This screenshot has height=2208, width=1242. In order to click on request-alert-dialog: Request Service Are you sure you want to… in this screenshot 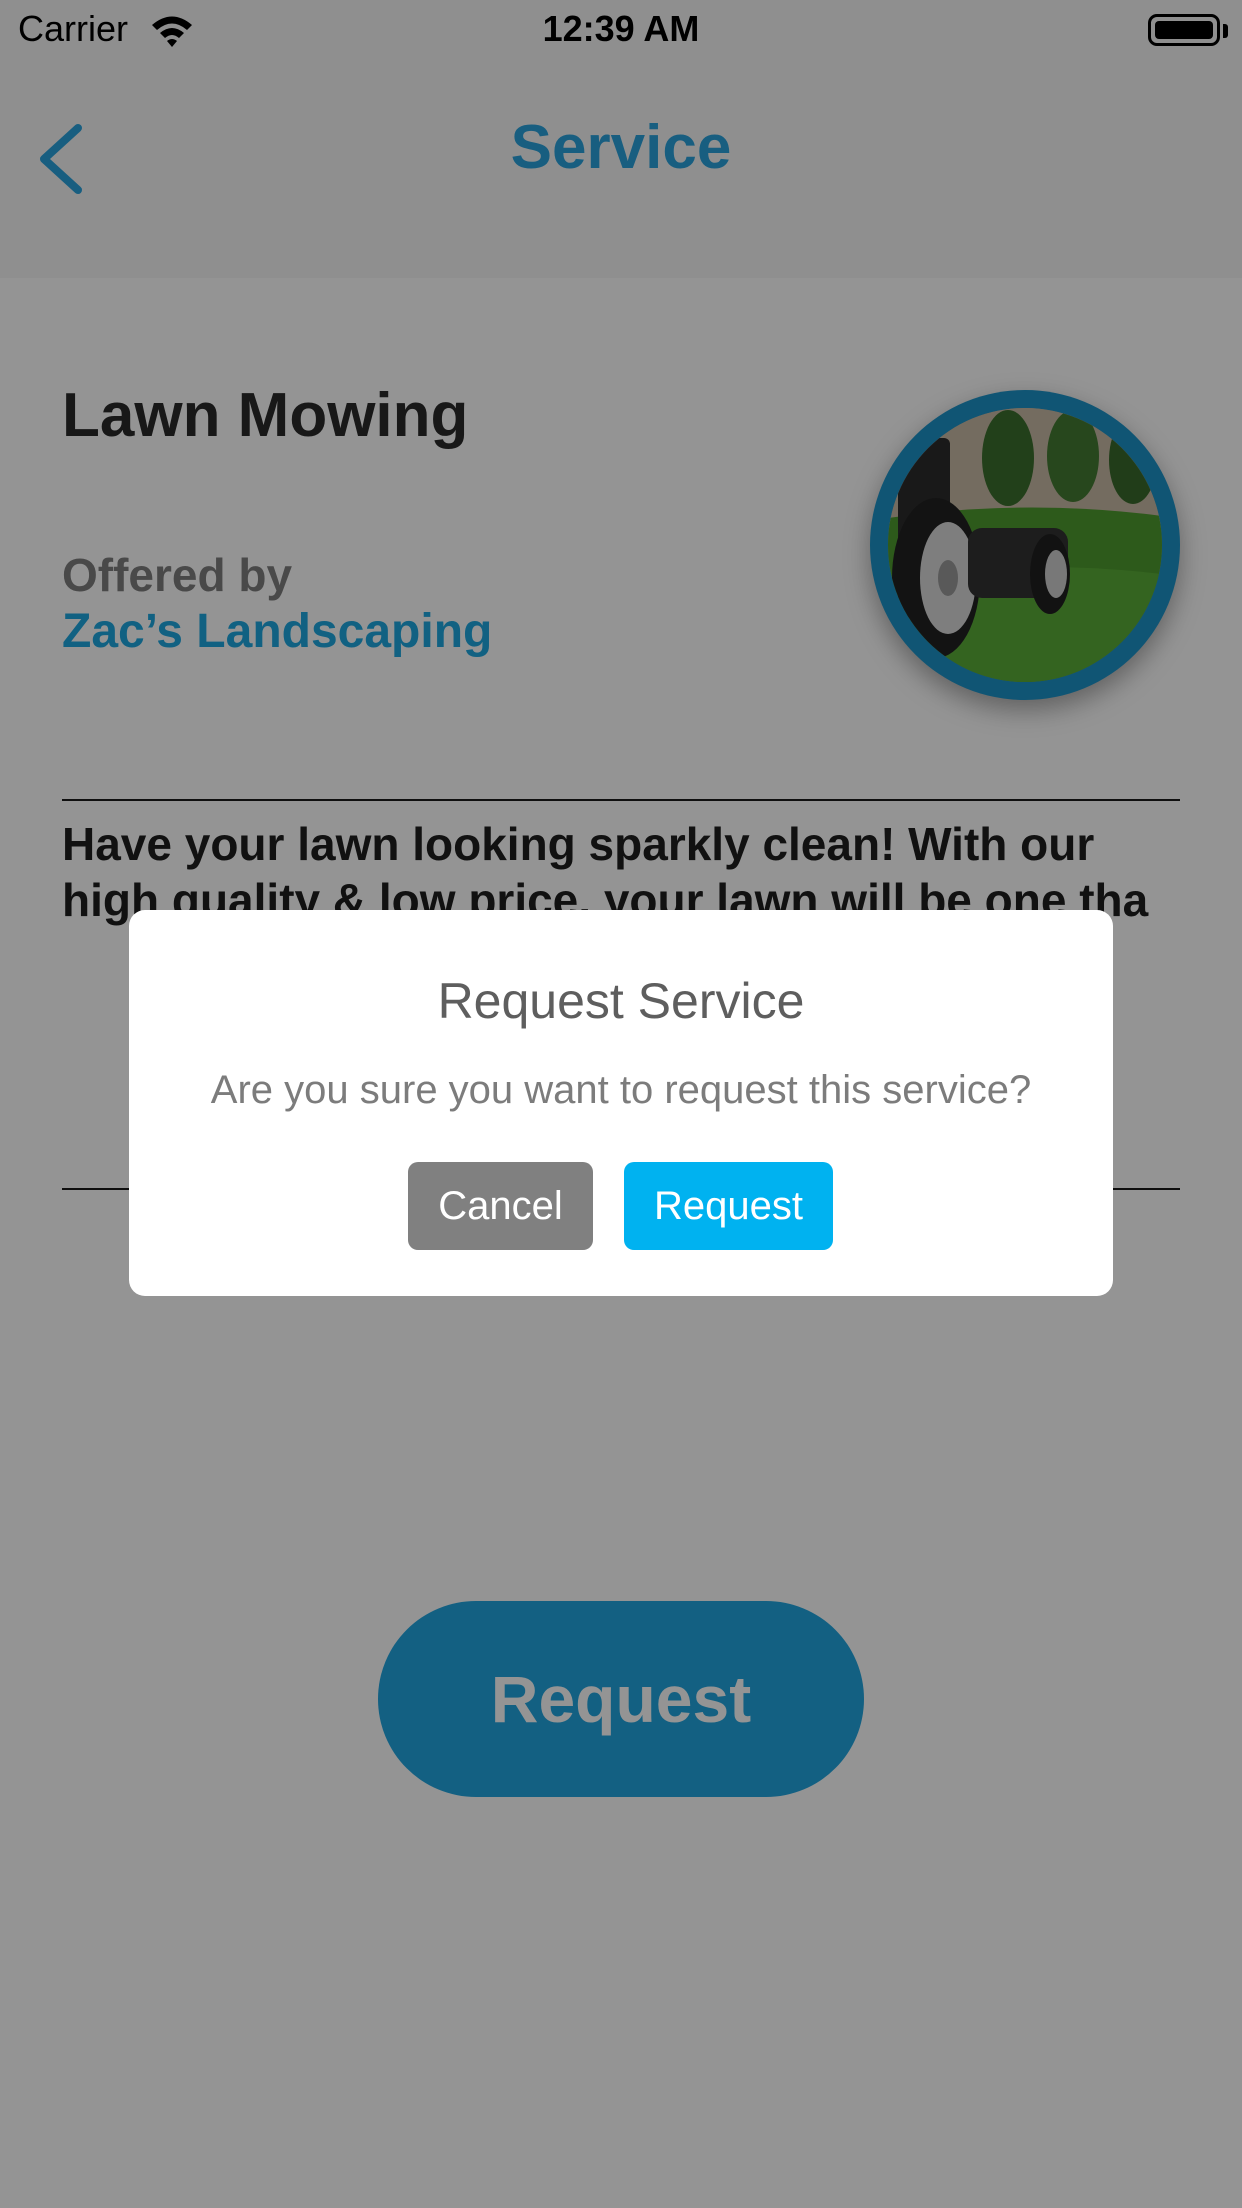, I will do `click(621, 1103)`.